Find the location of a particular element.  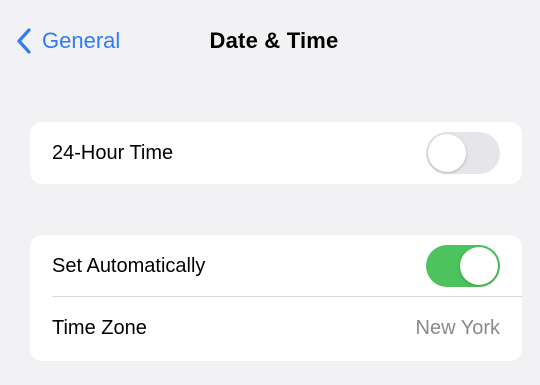

time-zone-row: Time Zone New York is located at coordinates (276, 328).